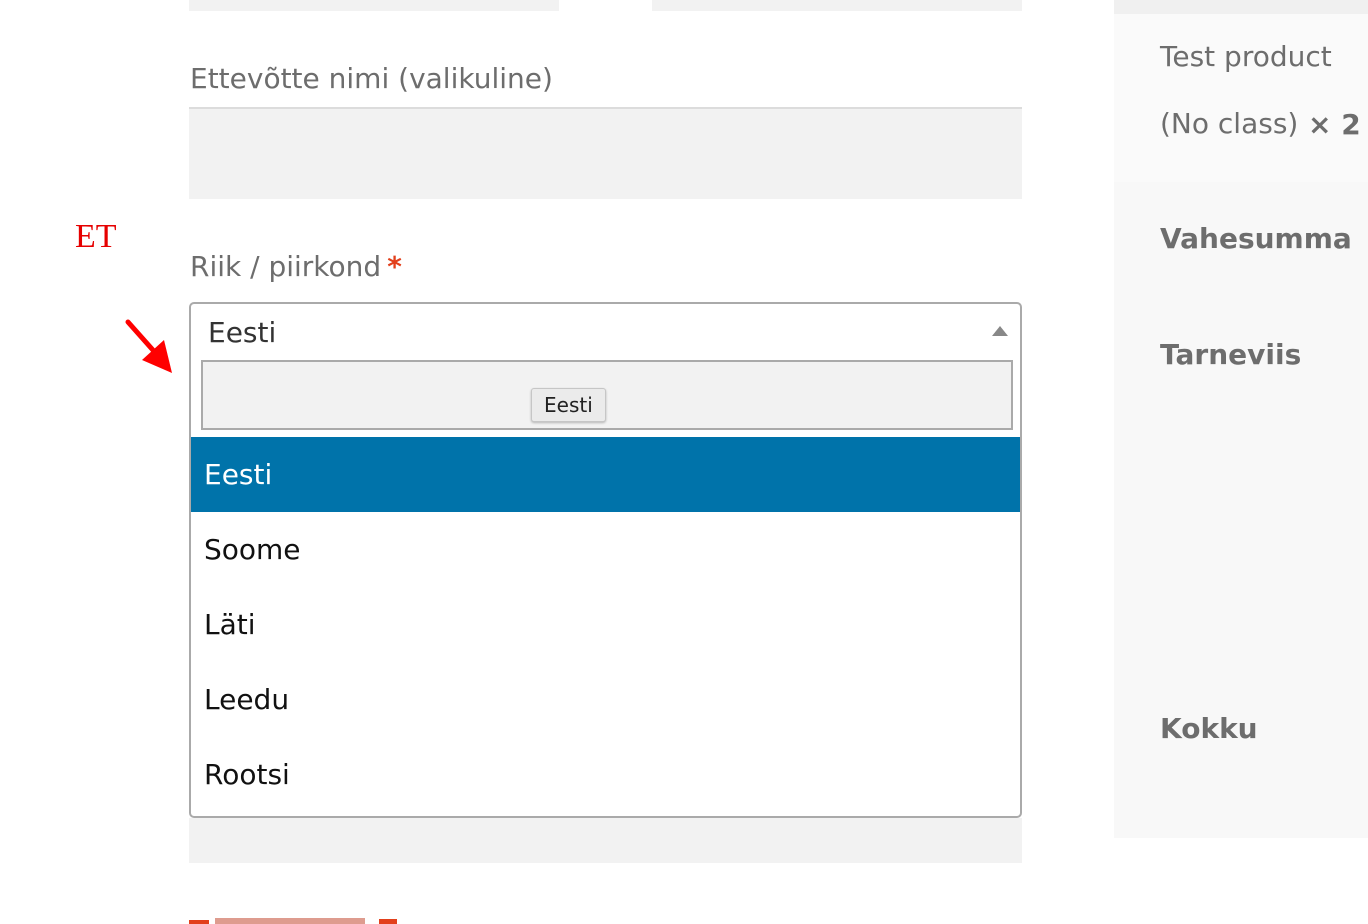 The image size is (1368, 924). I want to click on next-field-label-partial, so click(293, 921).